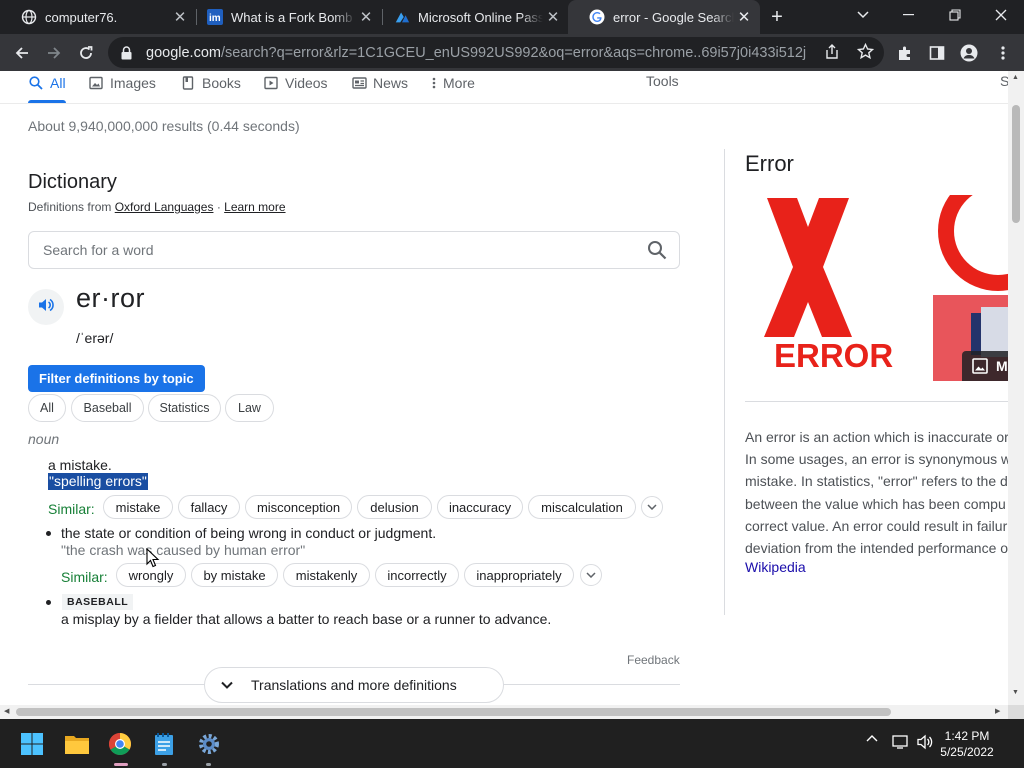 This screenshot has height=768, width=1024. I want to click on browser-tab-computer76: computer76. ✕, so click(98, 17).